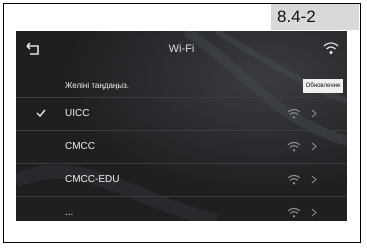 The image size is (367, 248). Describe the element at coordinates (181, 179) in the screenshot. I see `network-row-cmcc-edu: CMCC-EDU` at that location.